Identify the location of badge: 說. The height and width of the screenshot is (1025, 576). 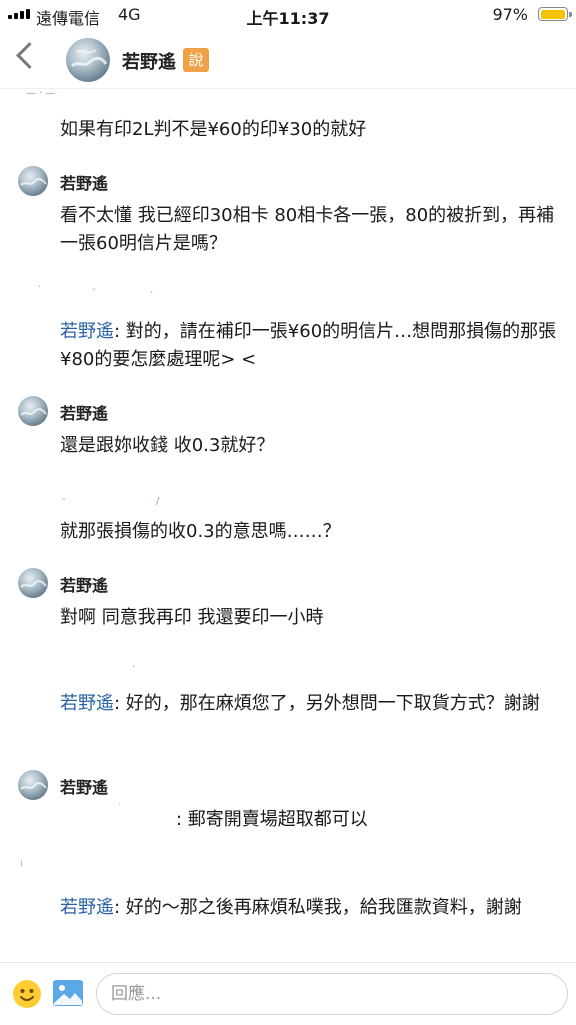
(196, 60).